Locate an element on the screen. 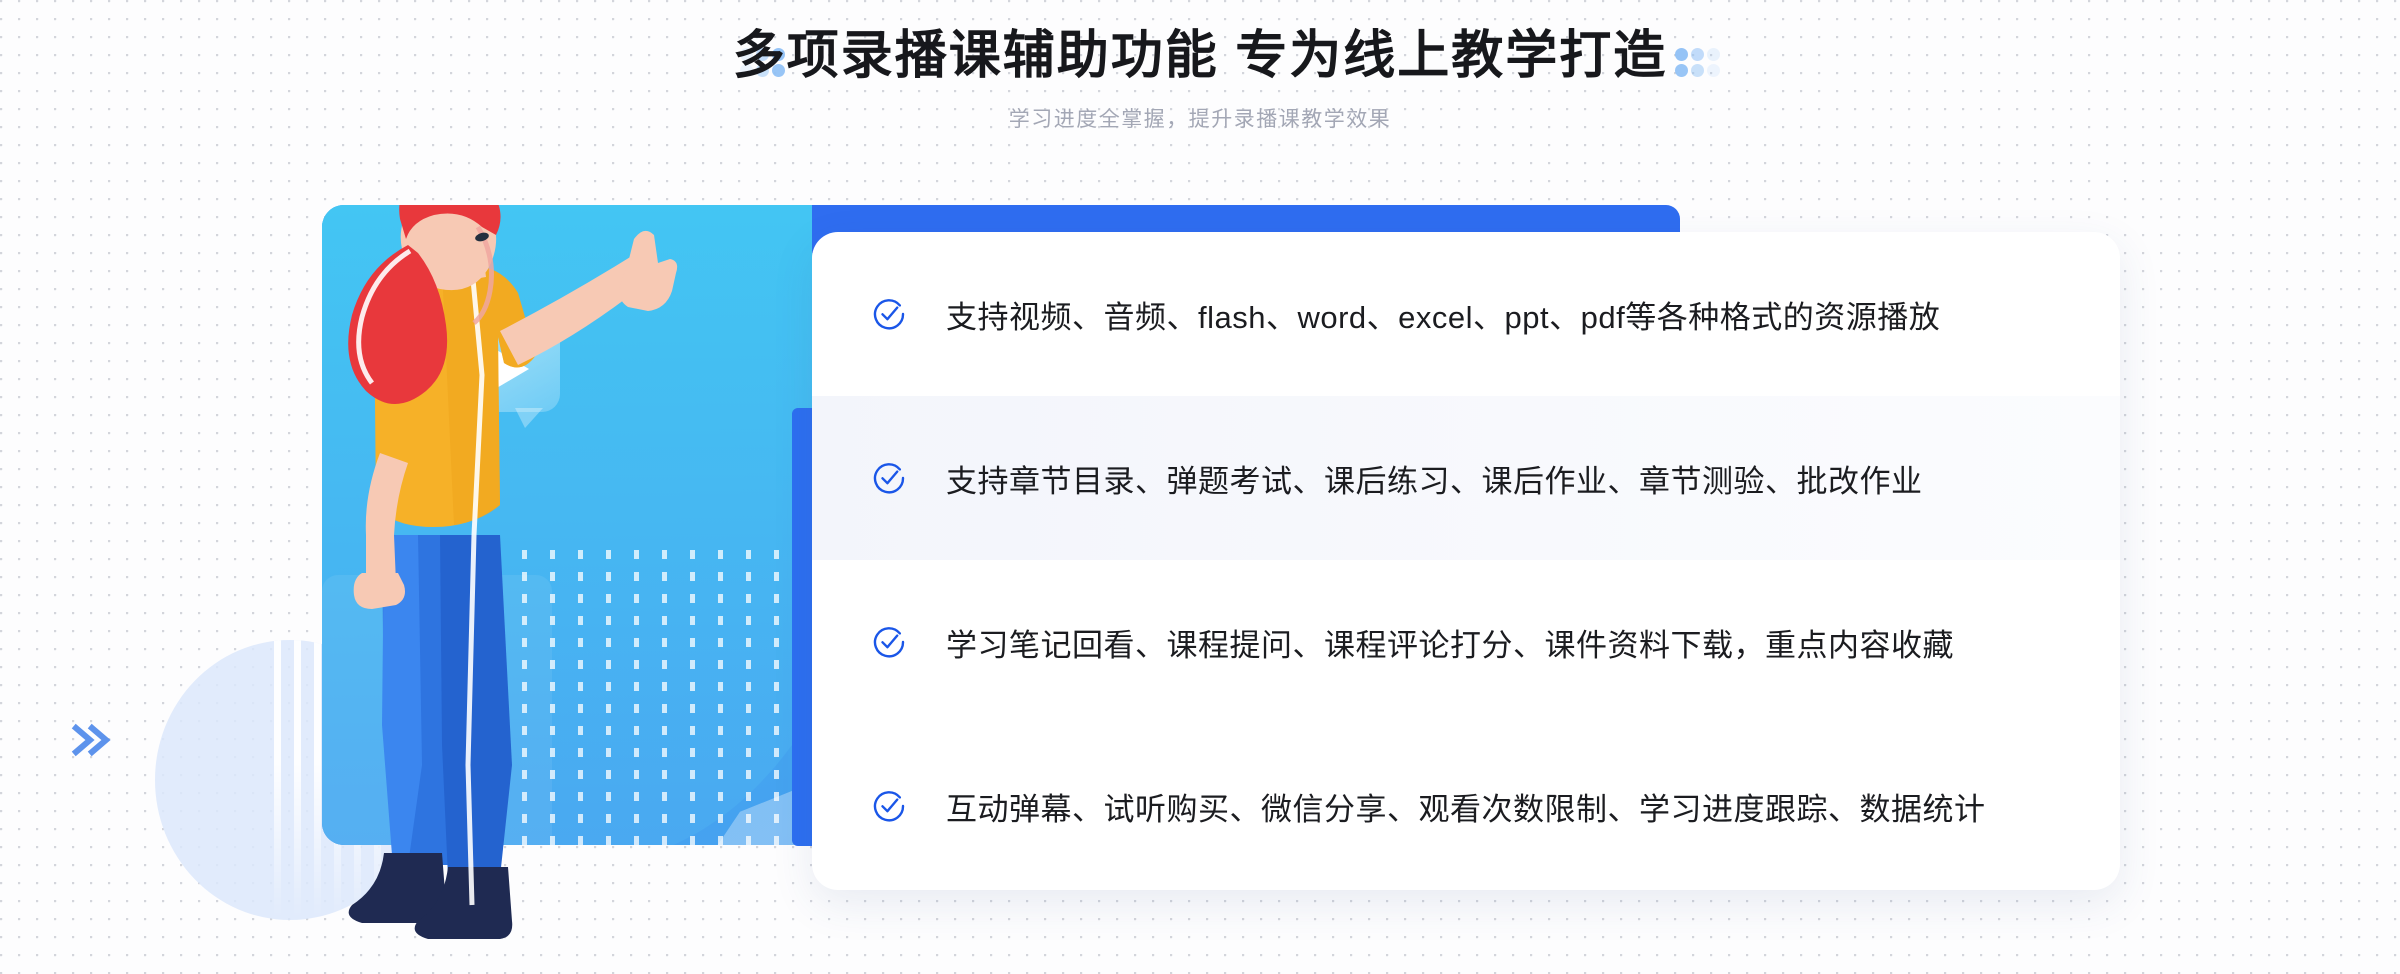 This screenshot has height=974, width=2400. play-triangle is located at coordinates (512, 369).